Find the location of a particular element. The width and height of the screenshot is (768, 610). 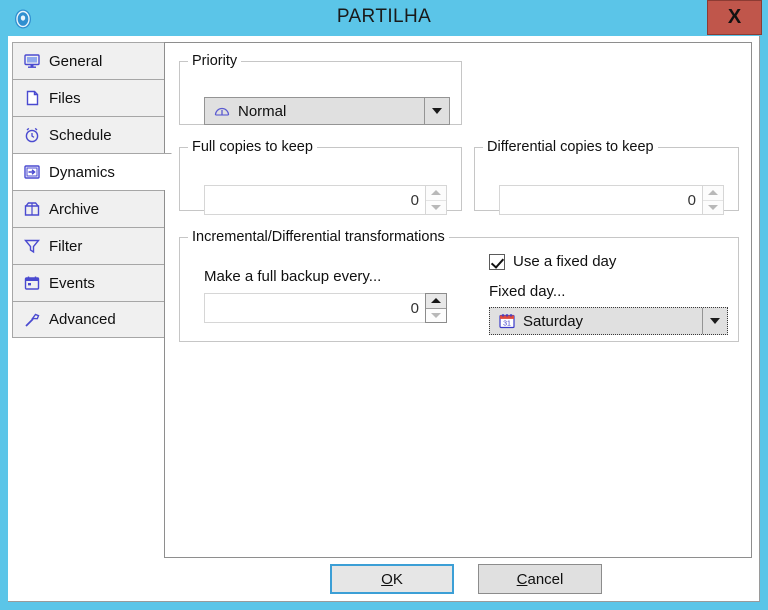

sidebar-item-label: Archive is located at coordinates (74, 209).